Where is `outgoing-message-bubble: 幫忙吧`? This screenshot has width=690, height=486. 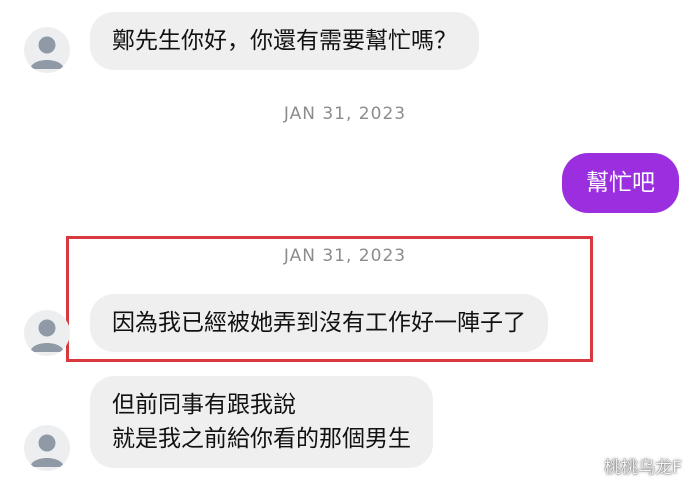
outgoing-message-bubble: 幫忙吧 is located at coordinates (620, 183).